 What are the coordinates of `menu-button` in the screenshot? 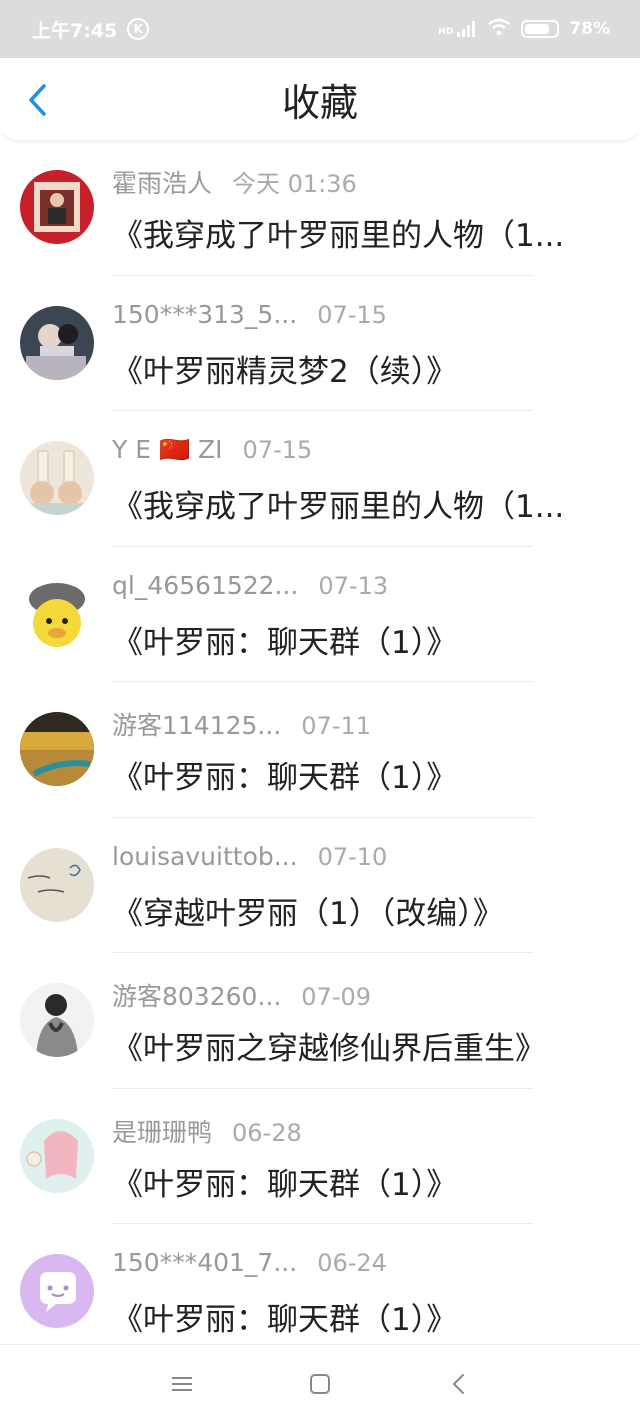 It's located at (182, 1384).